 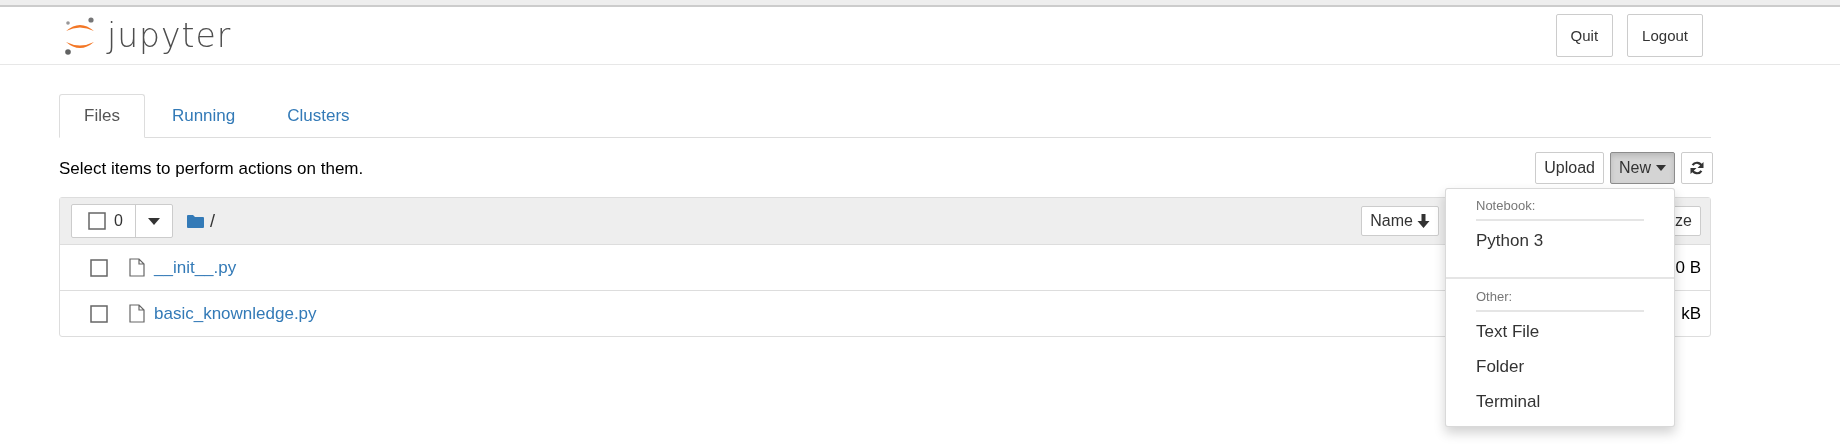 What do you see at coordinates (1560, 299) in the screenshot?
I see `menu-section-header: Other:` at bounding box center [1560, 299].